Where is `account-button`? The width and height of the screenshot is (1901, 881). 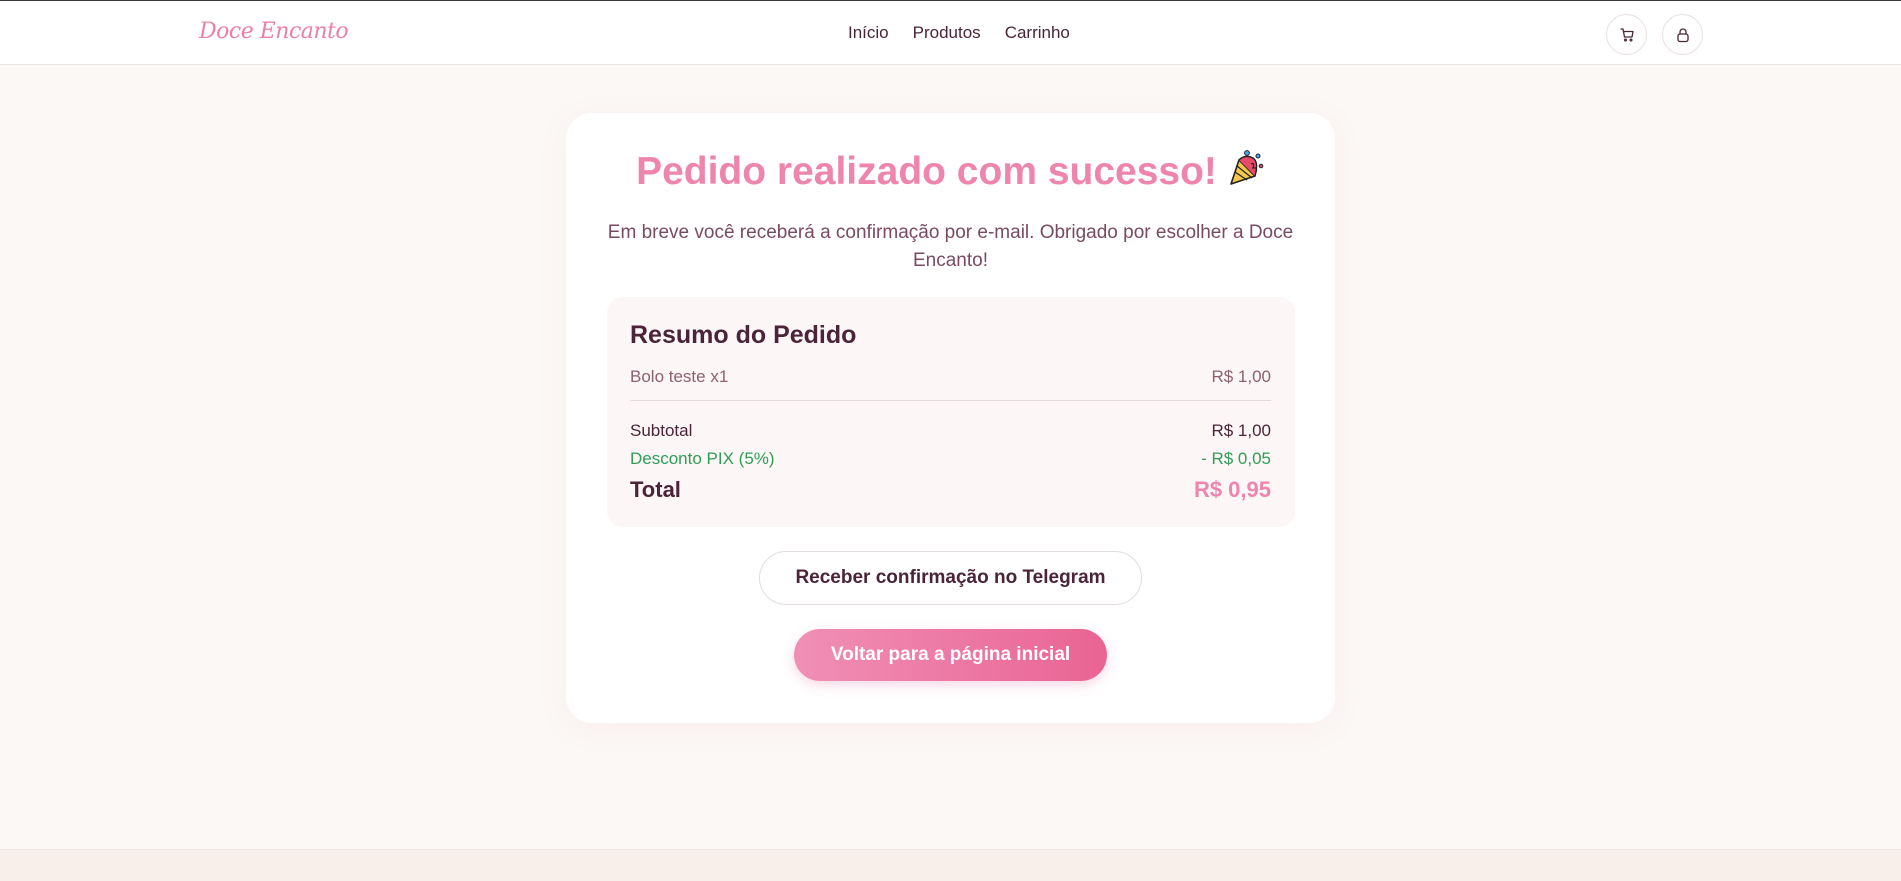 account-button is located at coordinates (1682, 34).